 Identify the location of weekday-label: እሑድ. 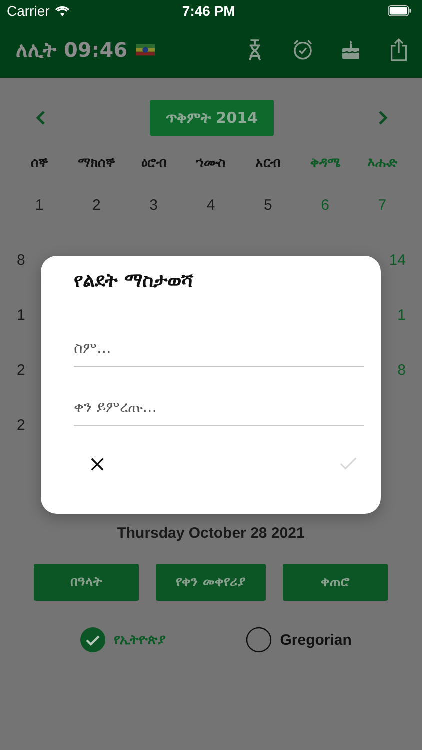
(382, 163).